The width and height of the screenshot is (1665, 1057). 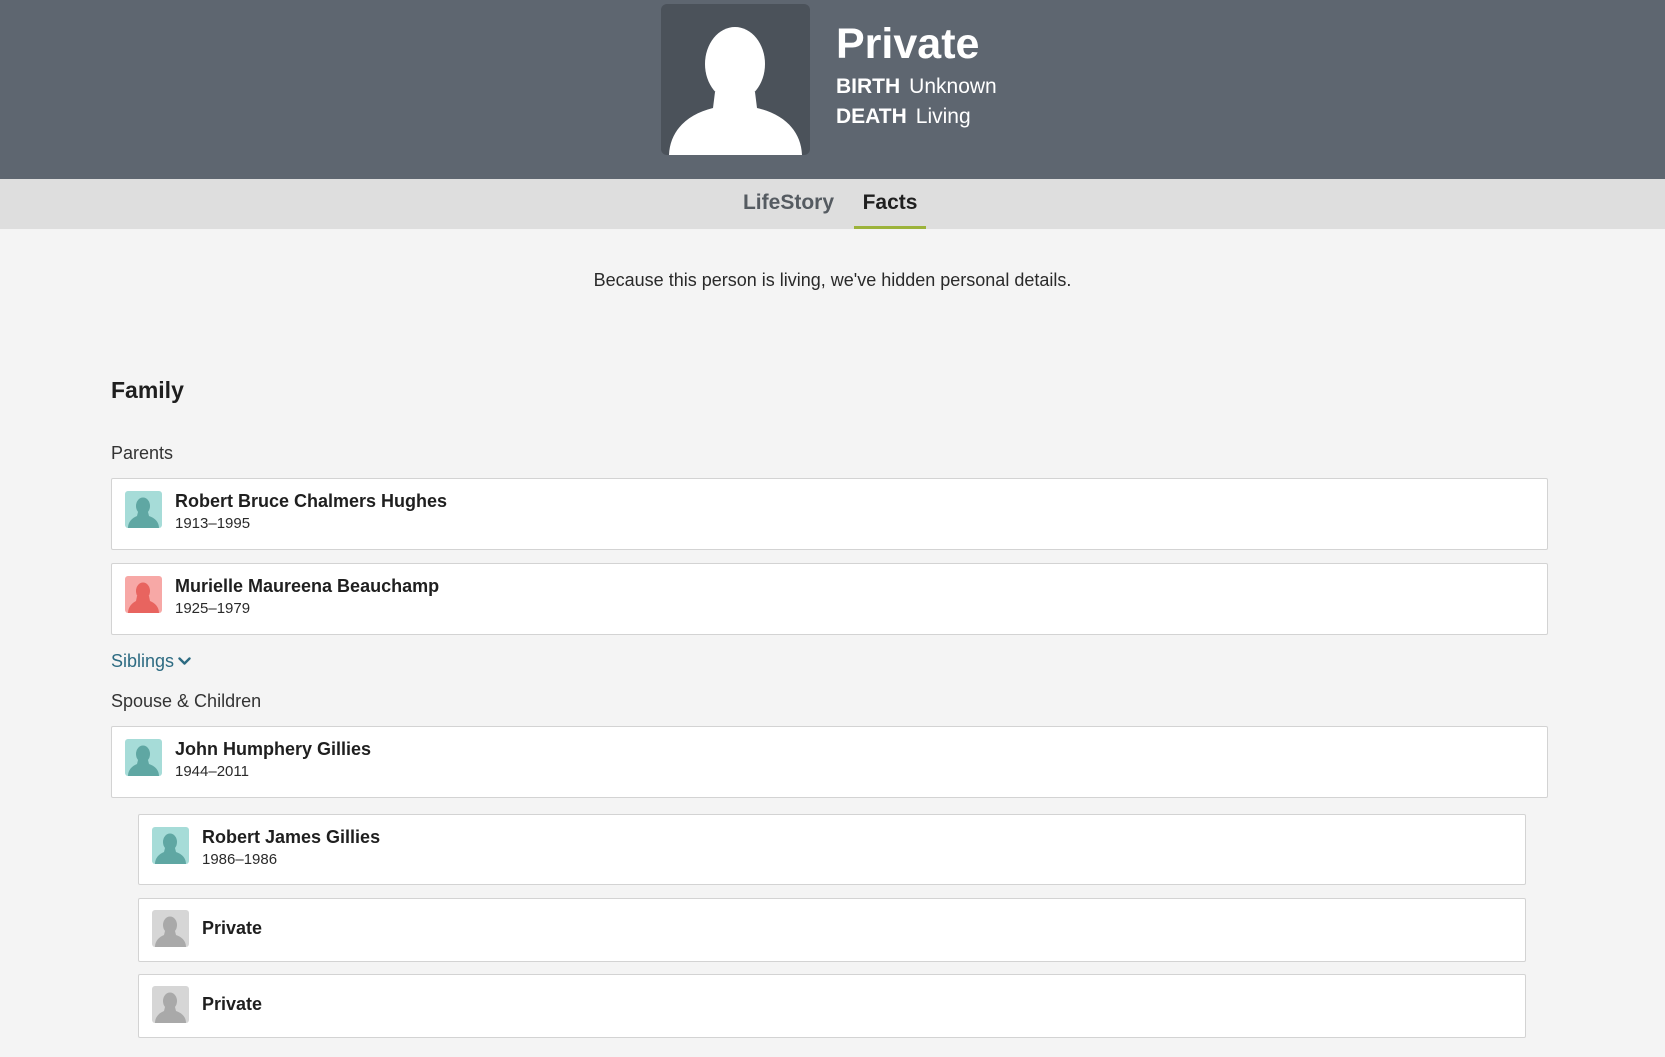 I want to click on death-label: DEATH, so click(x=871, y=116).